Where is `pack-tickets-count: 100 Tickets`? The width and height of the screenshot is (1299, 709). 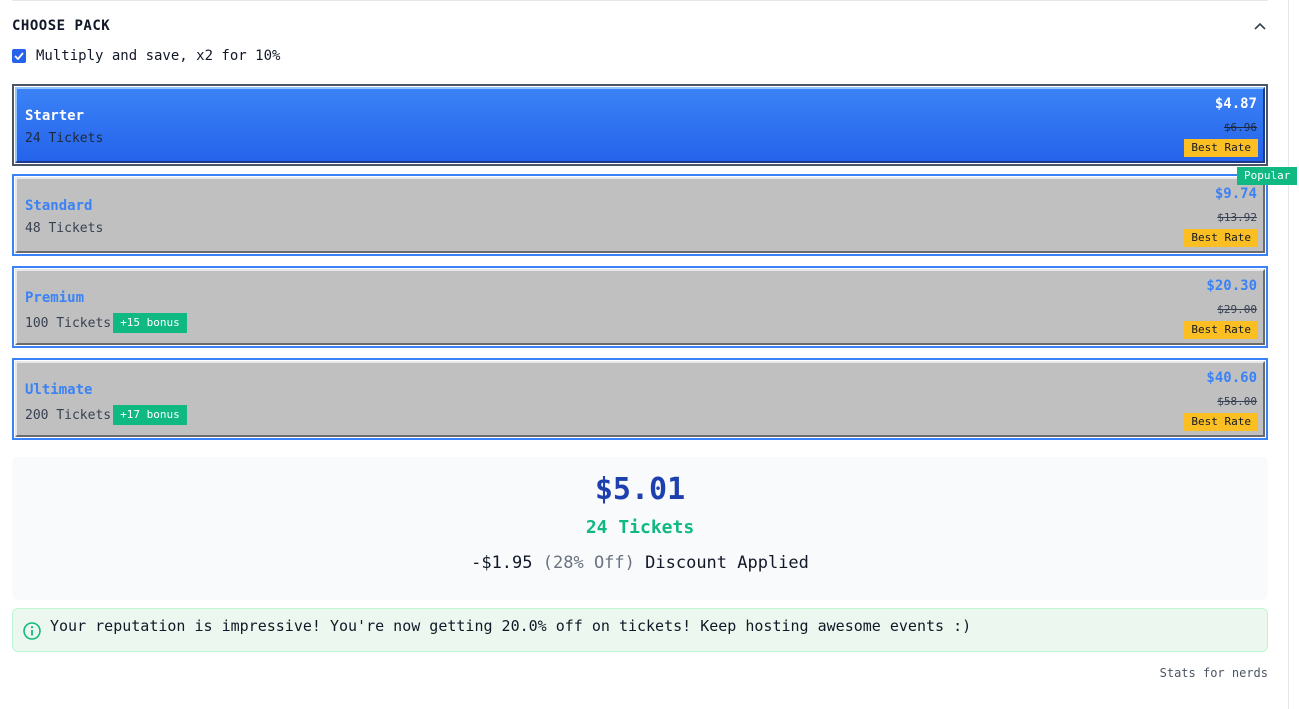 pack-tickets-count: 100 Tickets is located at coordinates (68, 323).